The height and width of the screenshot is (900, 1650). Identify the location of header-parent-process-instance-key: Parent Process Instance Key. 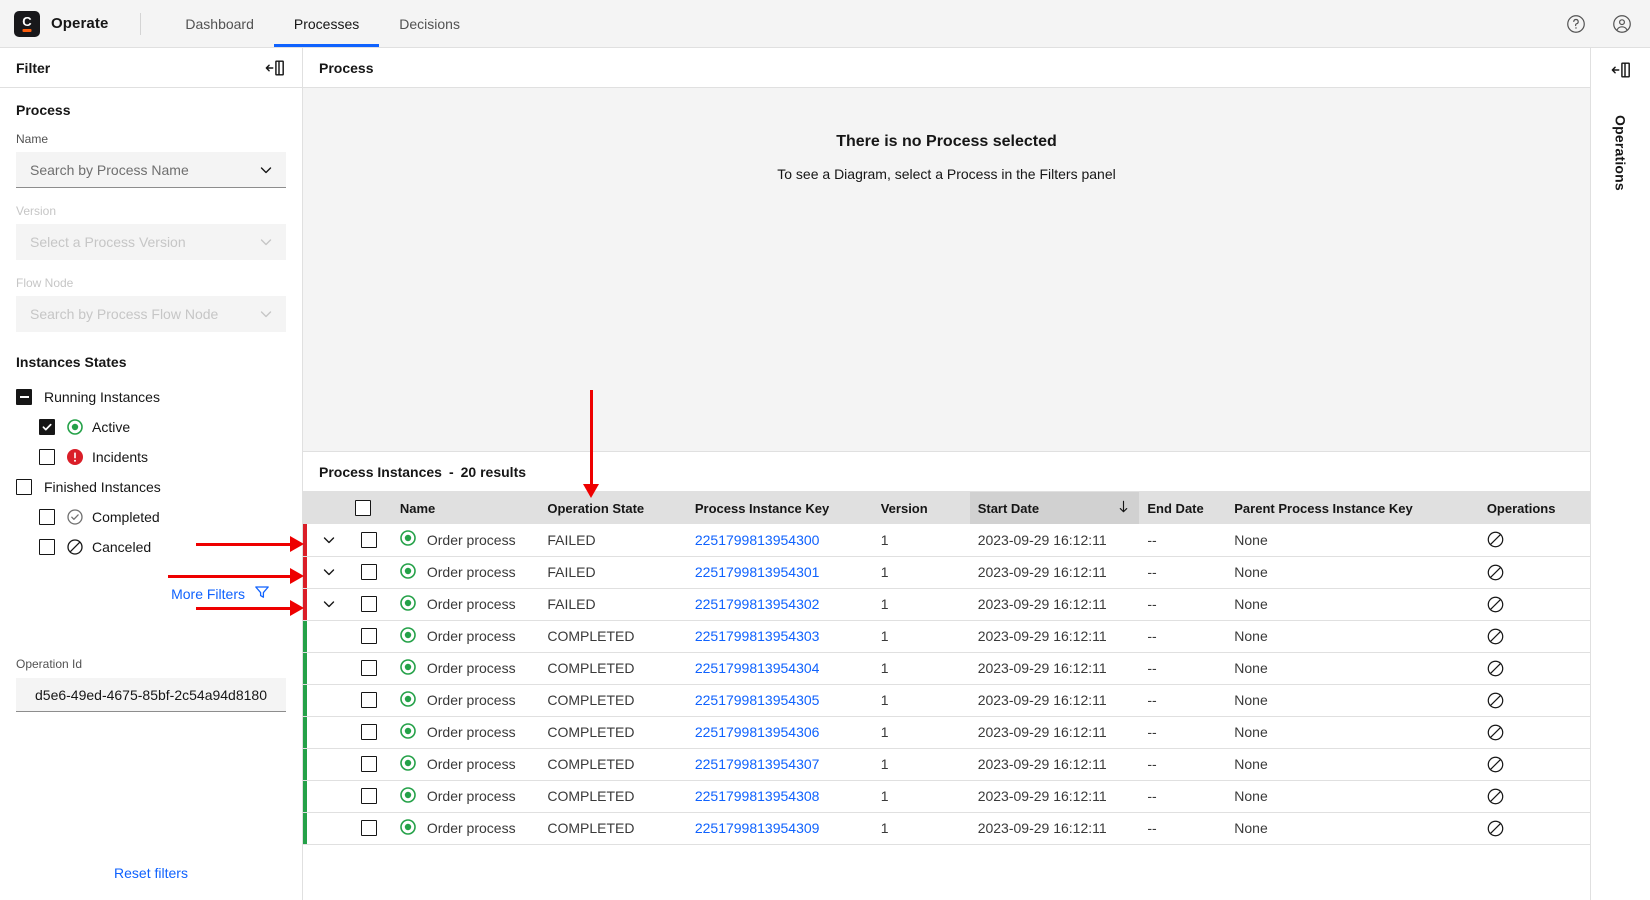
(1352, 508).